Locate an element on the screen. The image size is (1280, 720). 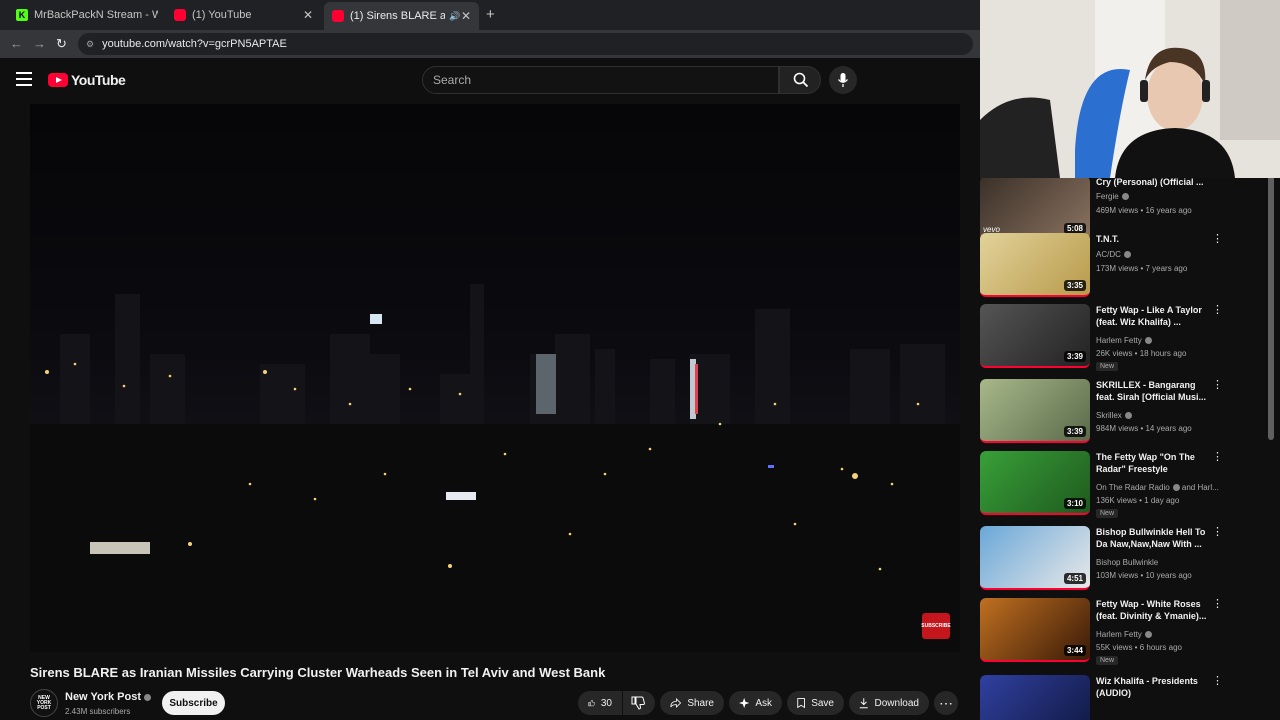
tab-label: (1) Sirens BLARE as Iranian is located at coordinates (397, 16).